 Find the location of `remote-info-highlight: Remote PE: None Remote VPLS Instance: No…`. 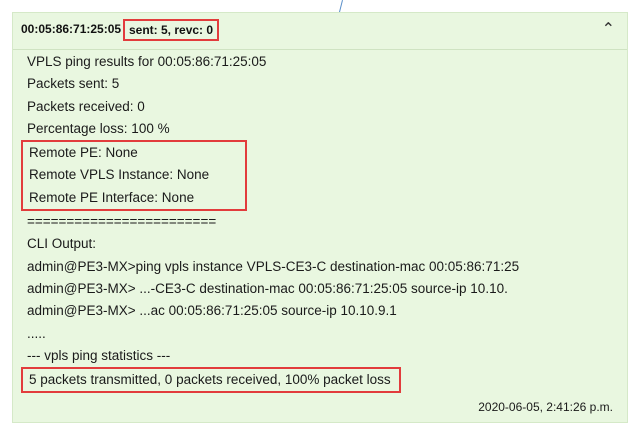

remote-info-highlight: Remote PE: None Remote VPLS Instance: No… is located at coordinates (134, 176).